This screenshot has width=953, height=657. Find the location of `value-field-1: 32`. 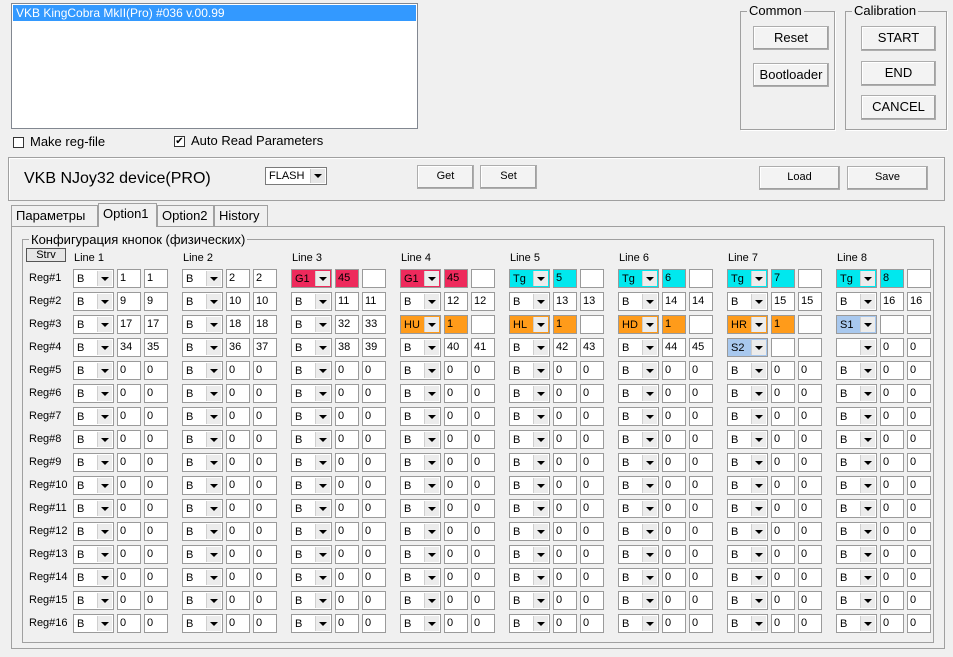

value-field-1: 32 is located at coordinates (347, 324).